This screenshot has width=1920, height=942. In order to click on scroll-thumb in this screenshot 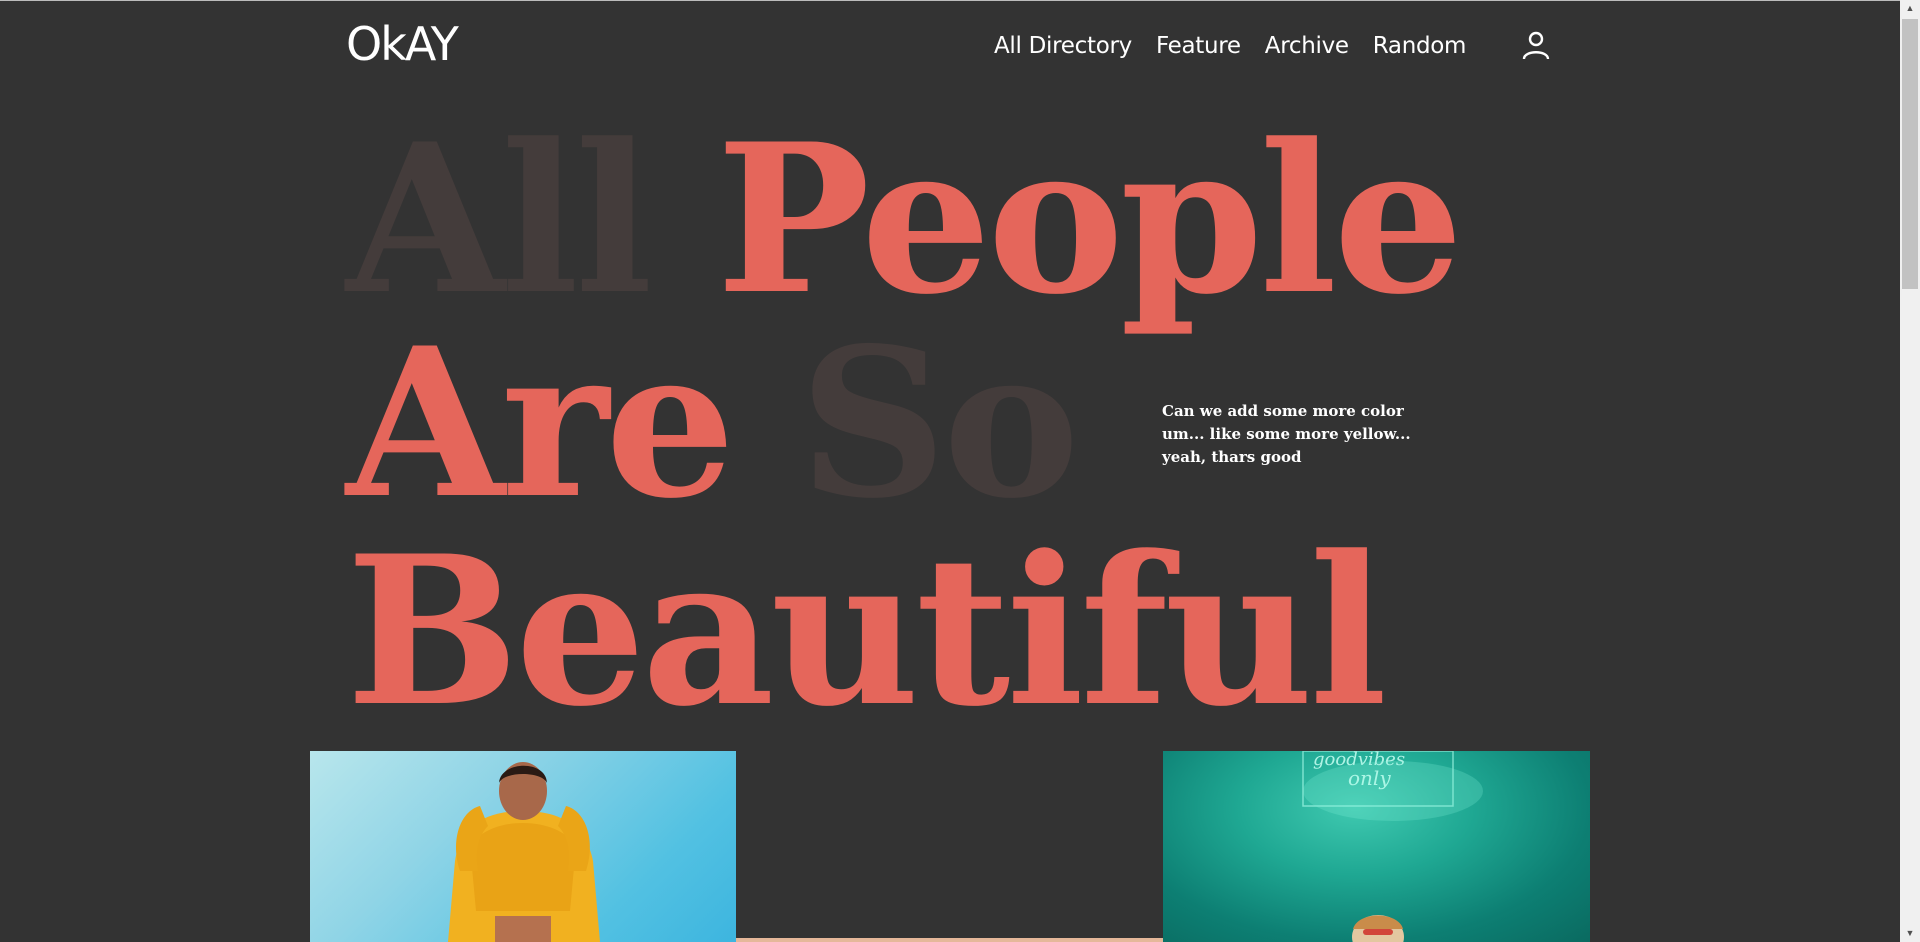, I will do `click(1910, 154)`.